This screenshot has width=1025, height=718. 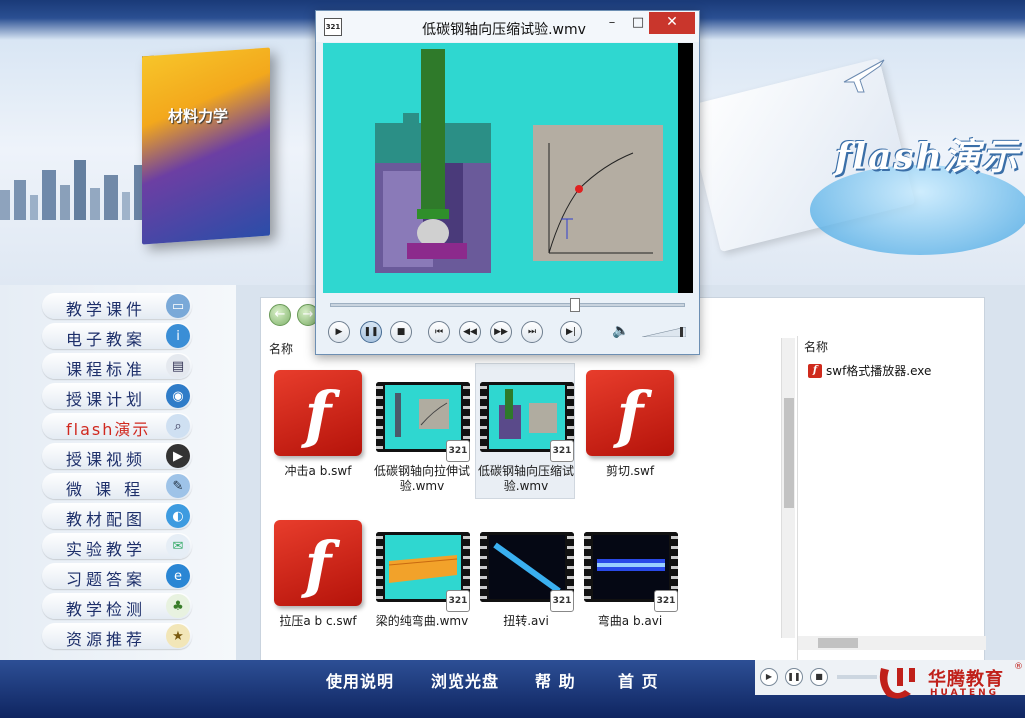 What do you see at coordinates (117, 606) in the screenshot?
I see `sidebar-item-teaching-test: 教学检测 ♣` at bounding box center [117, 606].